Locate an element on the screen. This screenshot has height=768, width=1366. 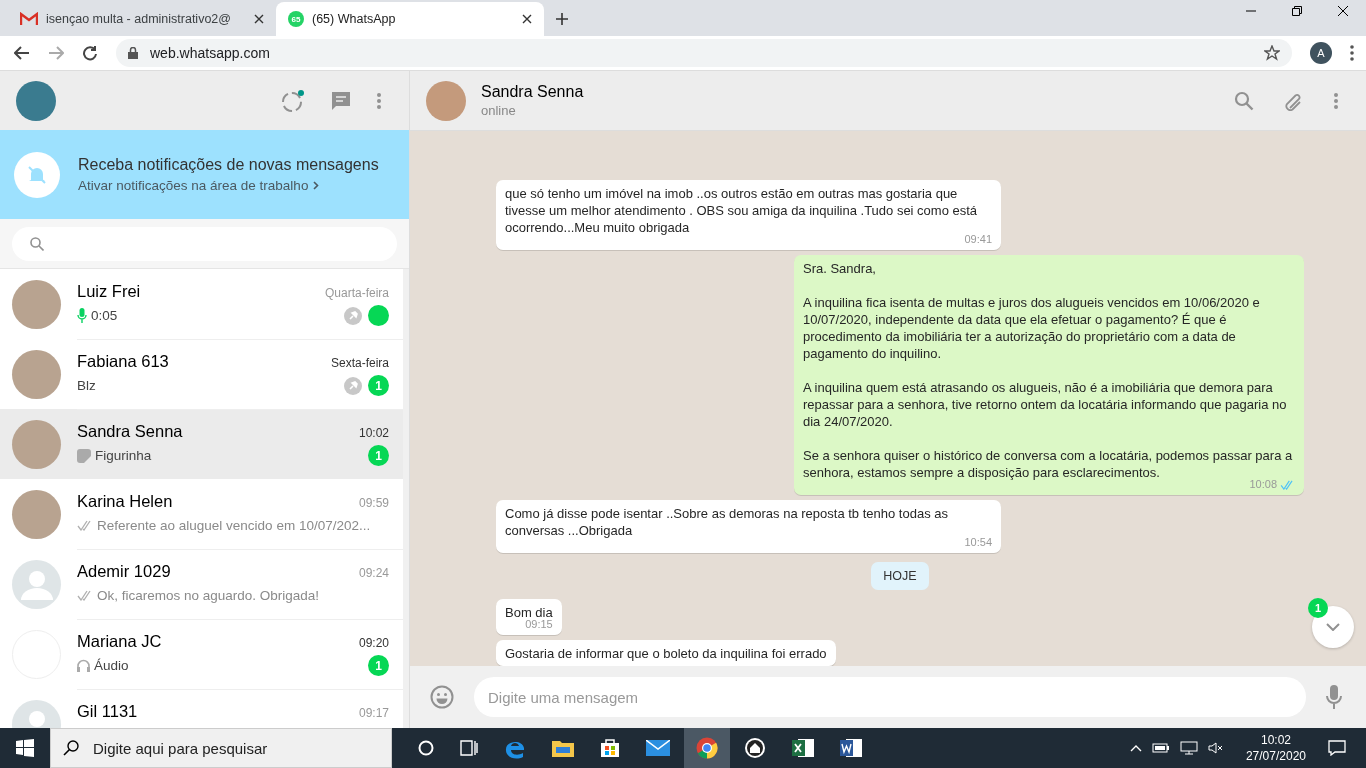
cortana-icon is located at coordinates (426, 748).